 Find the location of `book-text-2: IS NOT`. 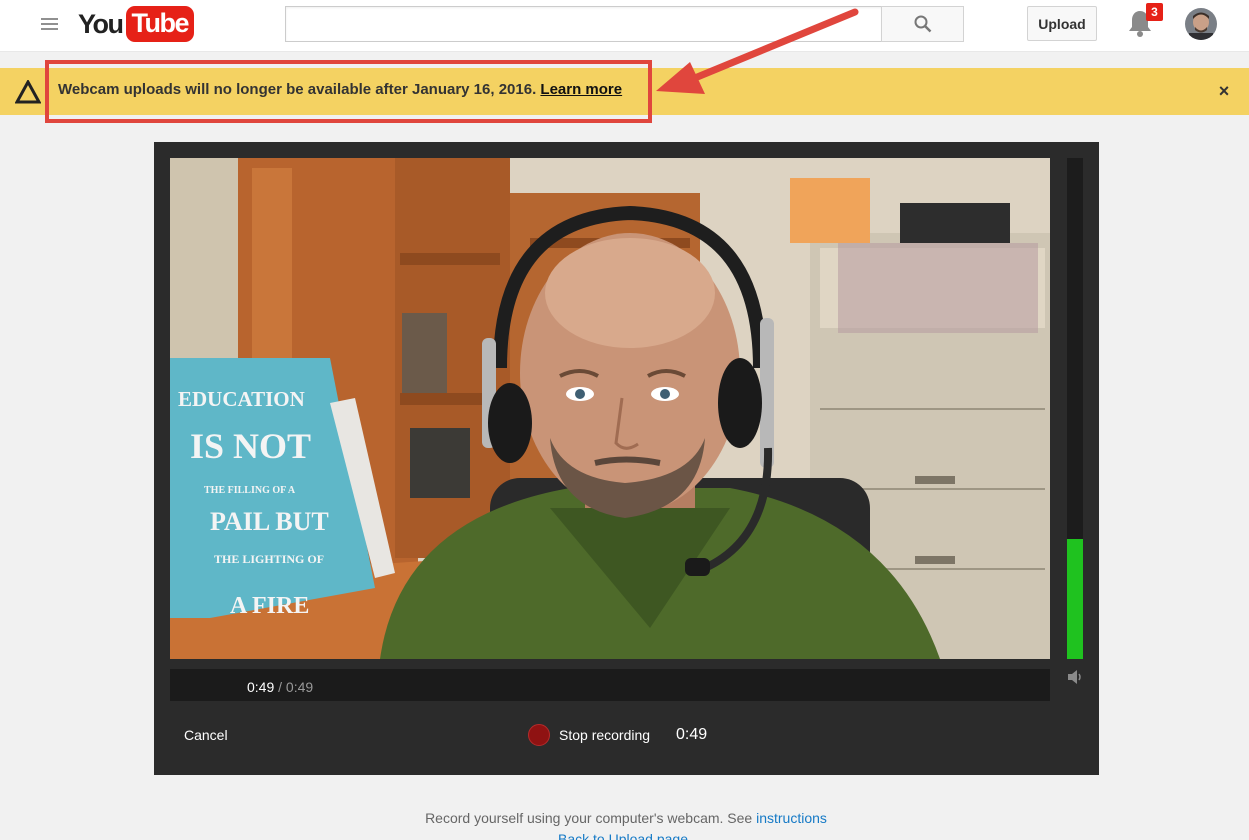

book-text-2: IS NOT is located at coordinates (250, 446).